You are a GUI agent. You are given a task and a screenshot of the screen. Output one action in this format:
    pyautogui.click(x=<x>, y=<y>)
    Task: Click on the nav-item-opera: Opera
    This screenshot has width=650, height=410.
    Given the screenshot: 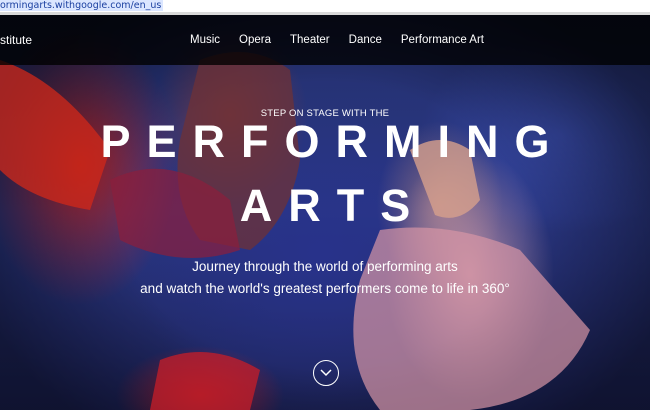 What is the action you would take?
    pyautogui.click(x=255, y=40)
    